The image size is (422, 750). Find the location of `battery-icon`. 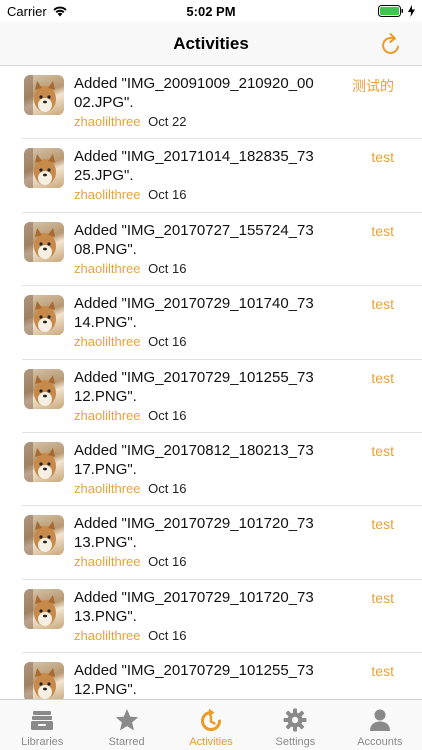

battery-icon is located at coordinates (390, 11).